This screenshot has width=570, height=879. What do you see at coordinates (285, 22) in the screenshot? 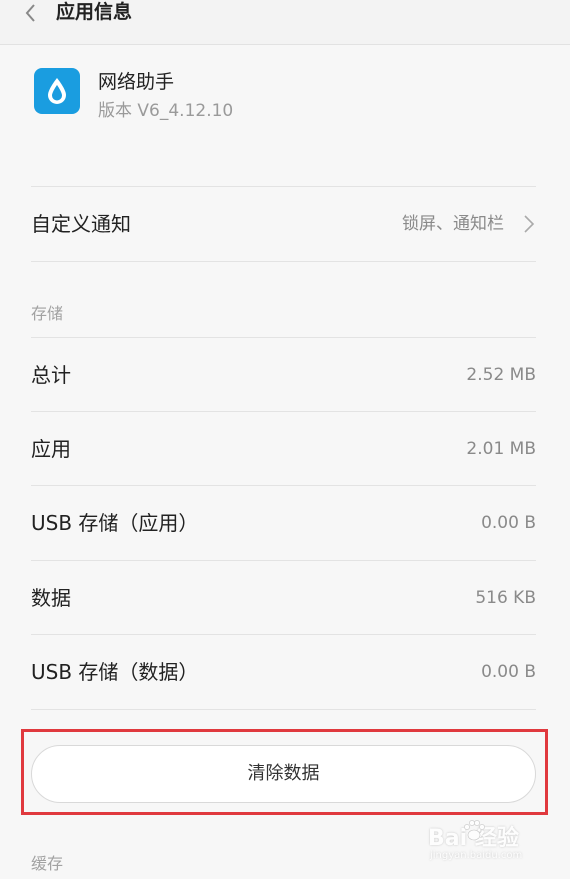
I see `top-bar: 应用信息` at bounding box center [285, 22].